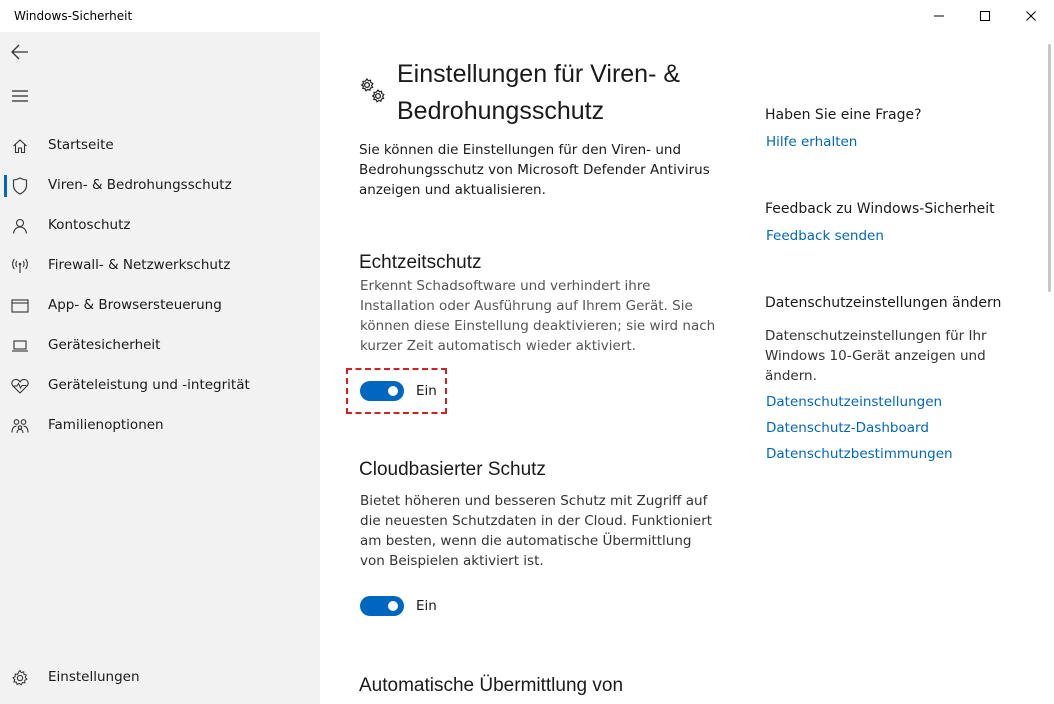 The width and height of the screenshot is (1054, 704). I want to click on sidebar-item-label: Viren- & Bedrohungsschutz, so click(140, 185).